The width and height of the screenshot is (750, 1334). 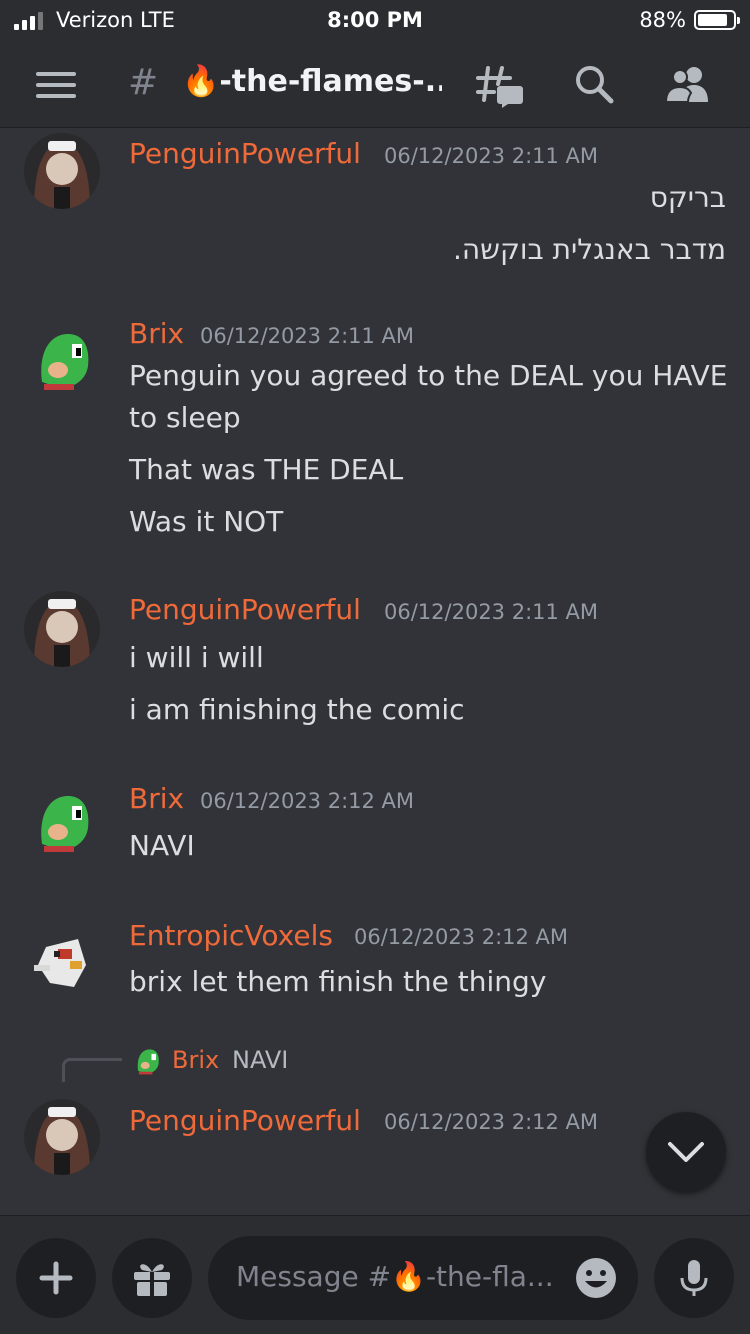 What do you see at coordinates (596, 1278) in the screenshot?
I see `emoji-icon` at bounding box center [596, 1278].